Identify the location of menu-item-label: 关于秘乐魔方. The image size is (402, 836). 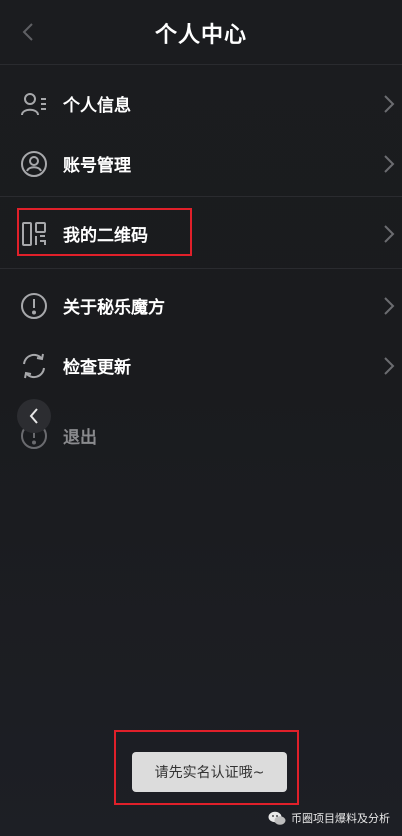
(114, 308).